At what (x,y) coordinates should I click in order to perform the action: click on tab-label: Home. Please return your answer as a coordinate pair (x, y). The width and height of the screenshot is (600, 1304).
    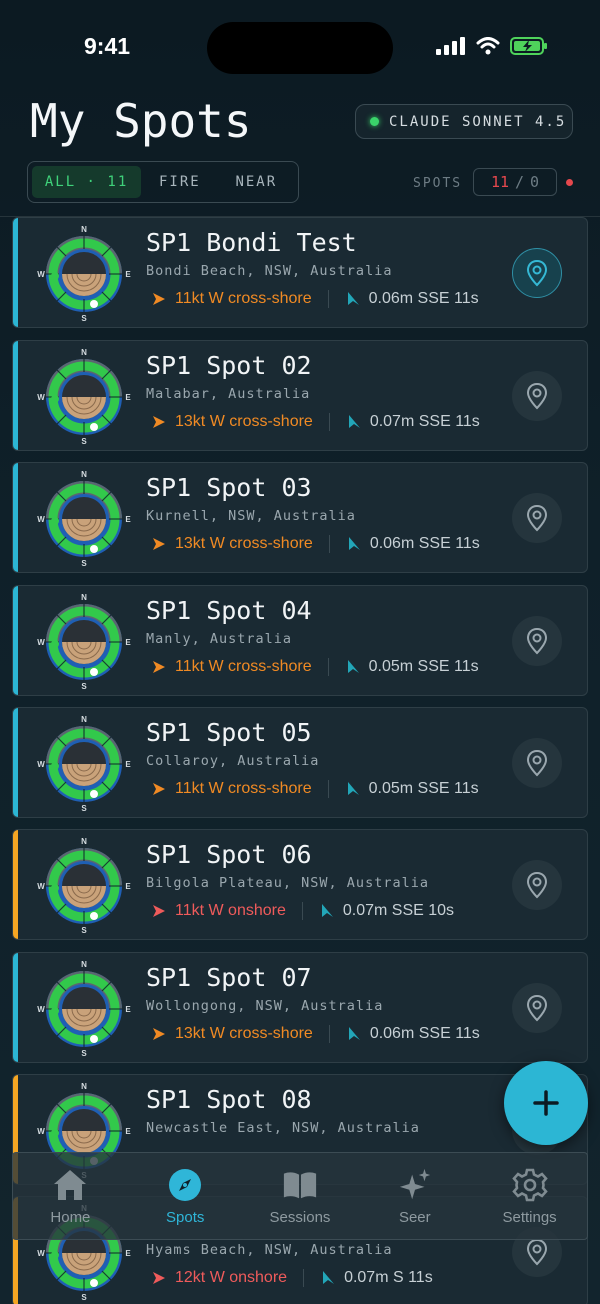
    Looking at the image, I should click on (70, 1217).